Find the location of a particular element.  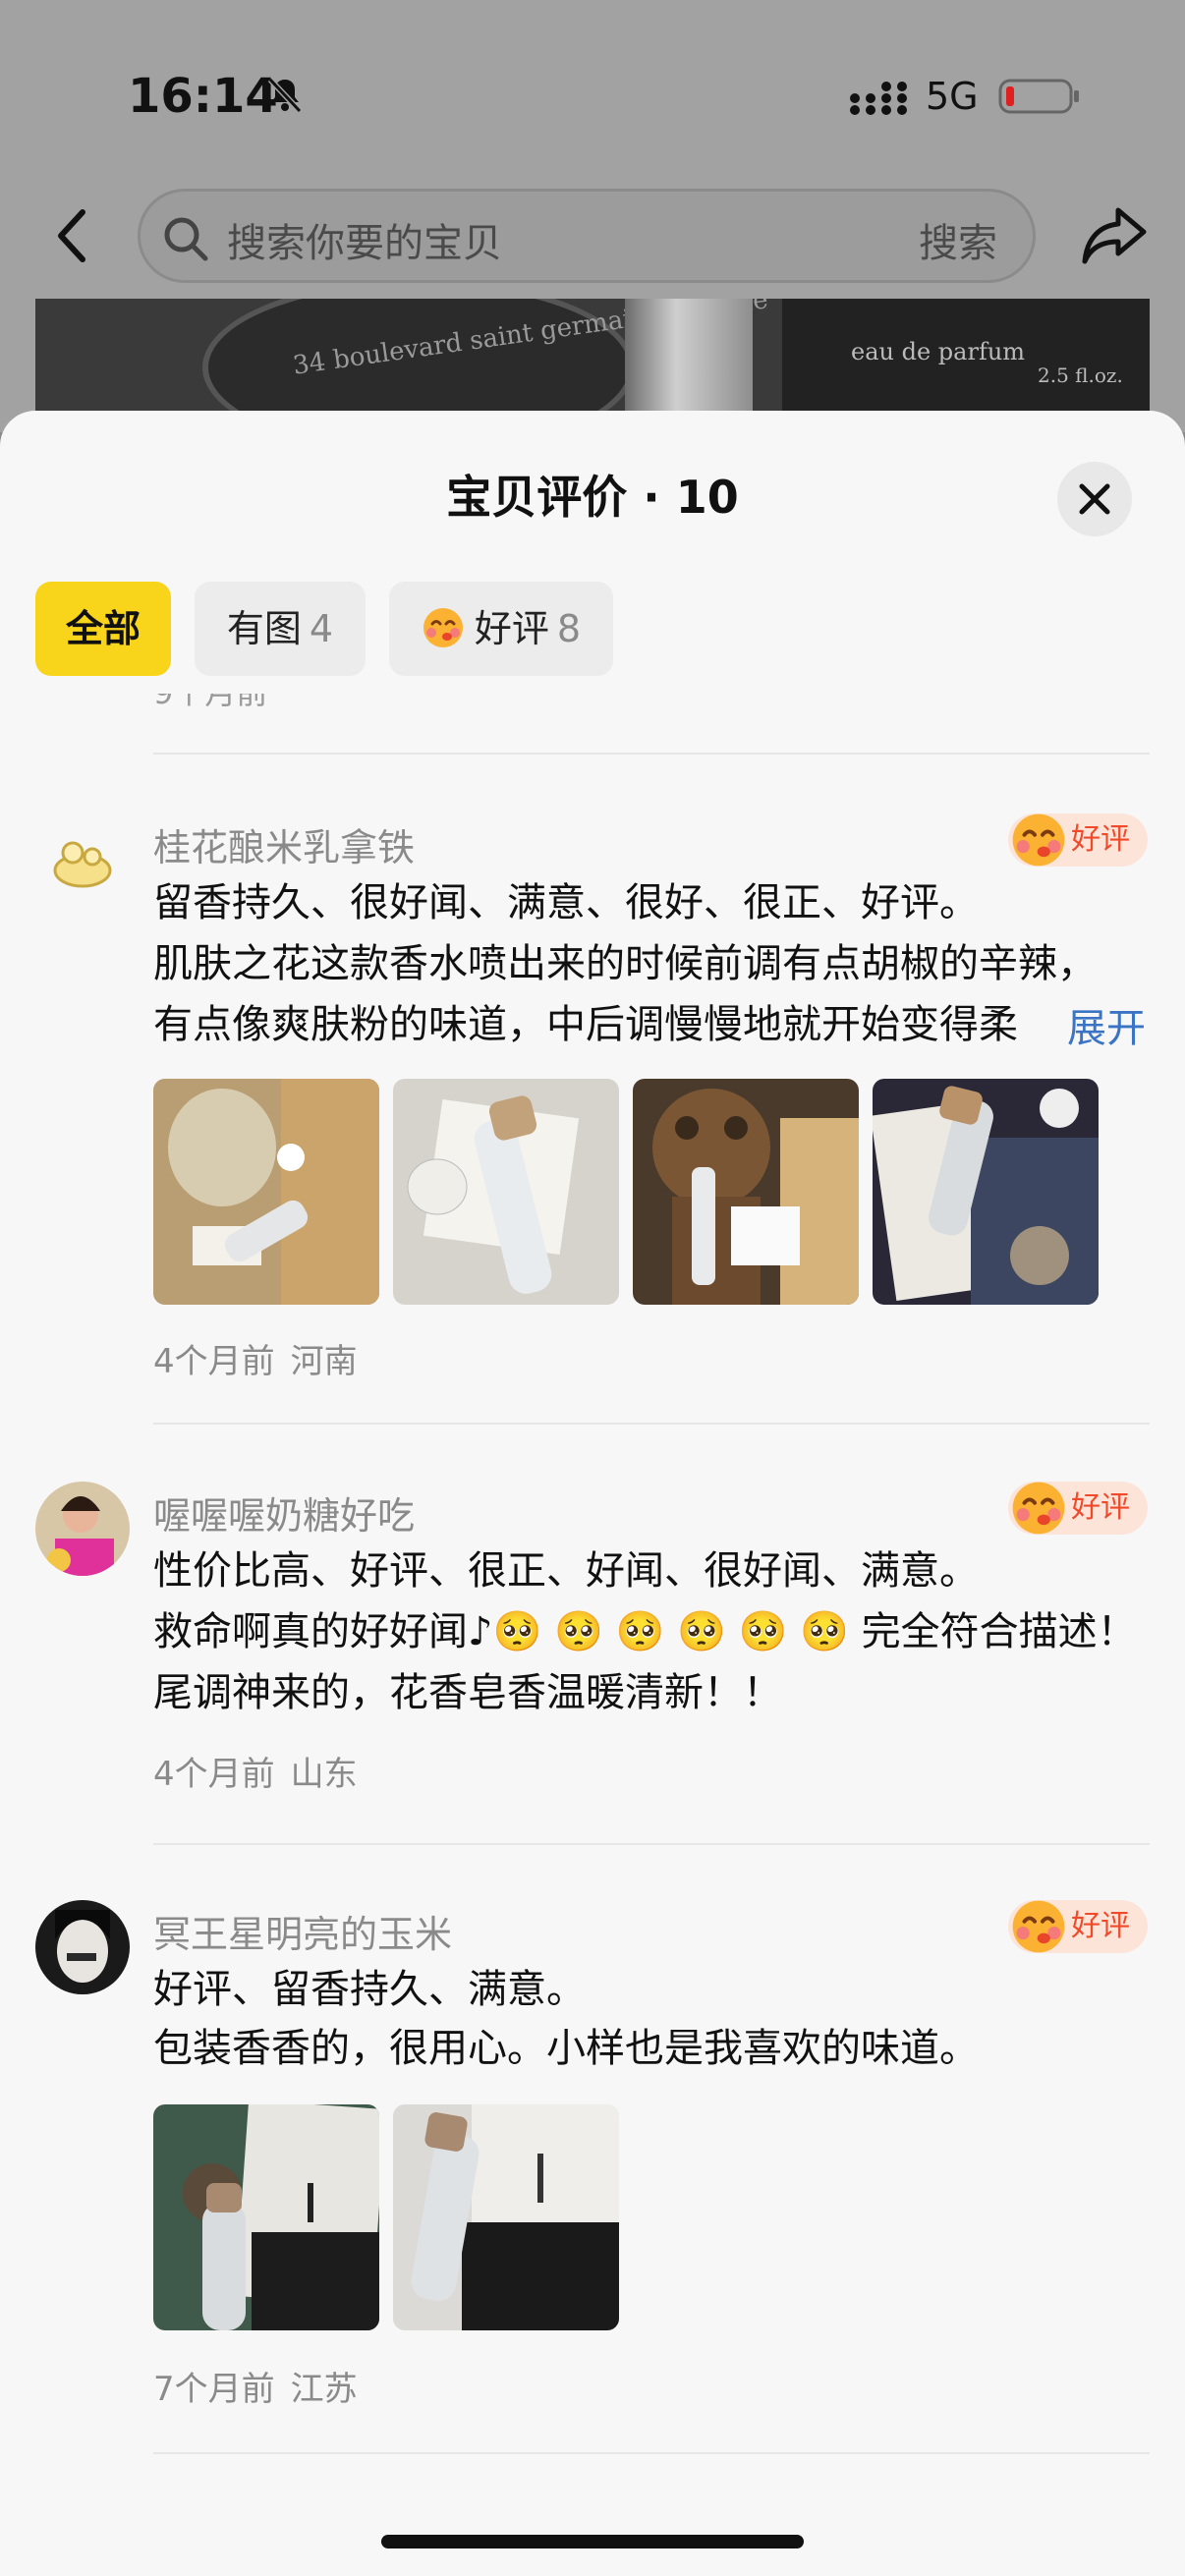

sheet-title: 宝贝评价 · 10 is located at coordinates (592, 497).